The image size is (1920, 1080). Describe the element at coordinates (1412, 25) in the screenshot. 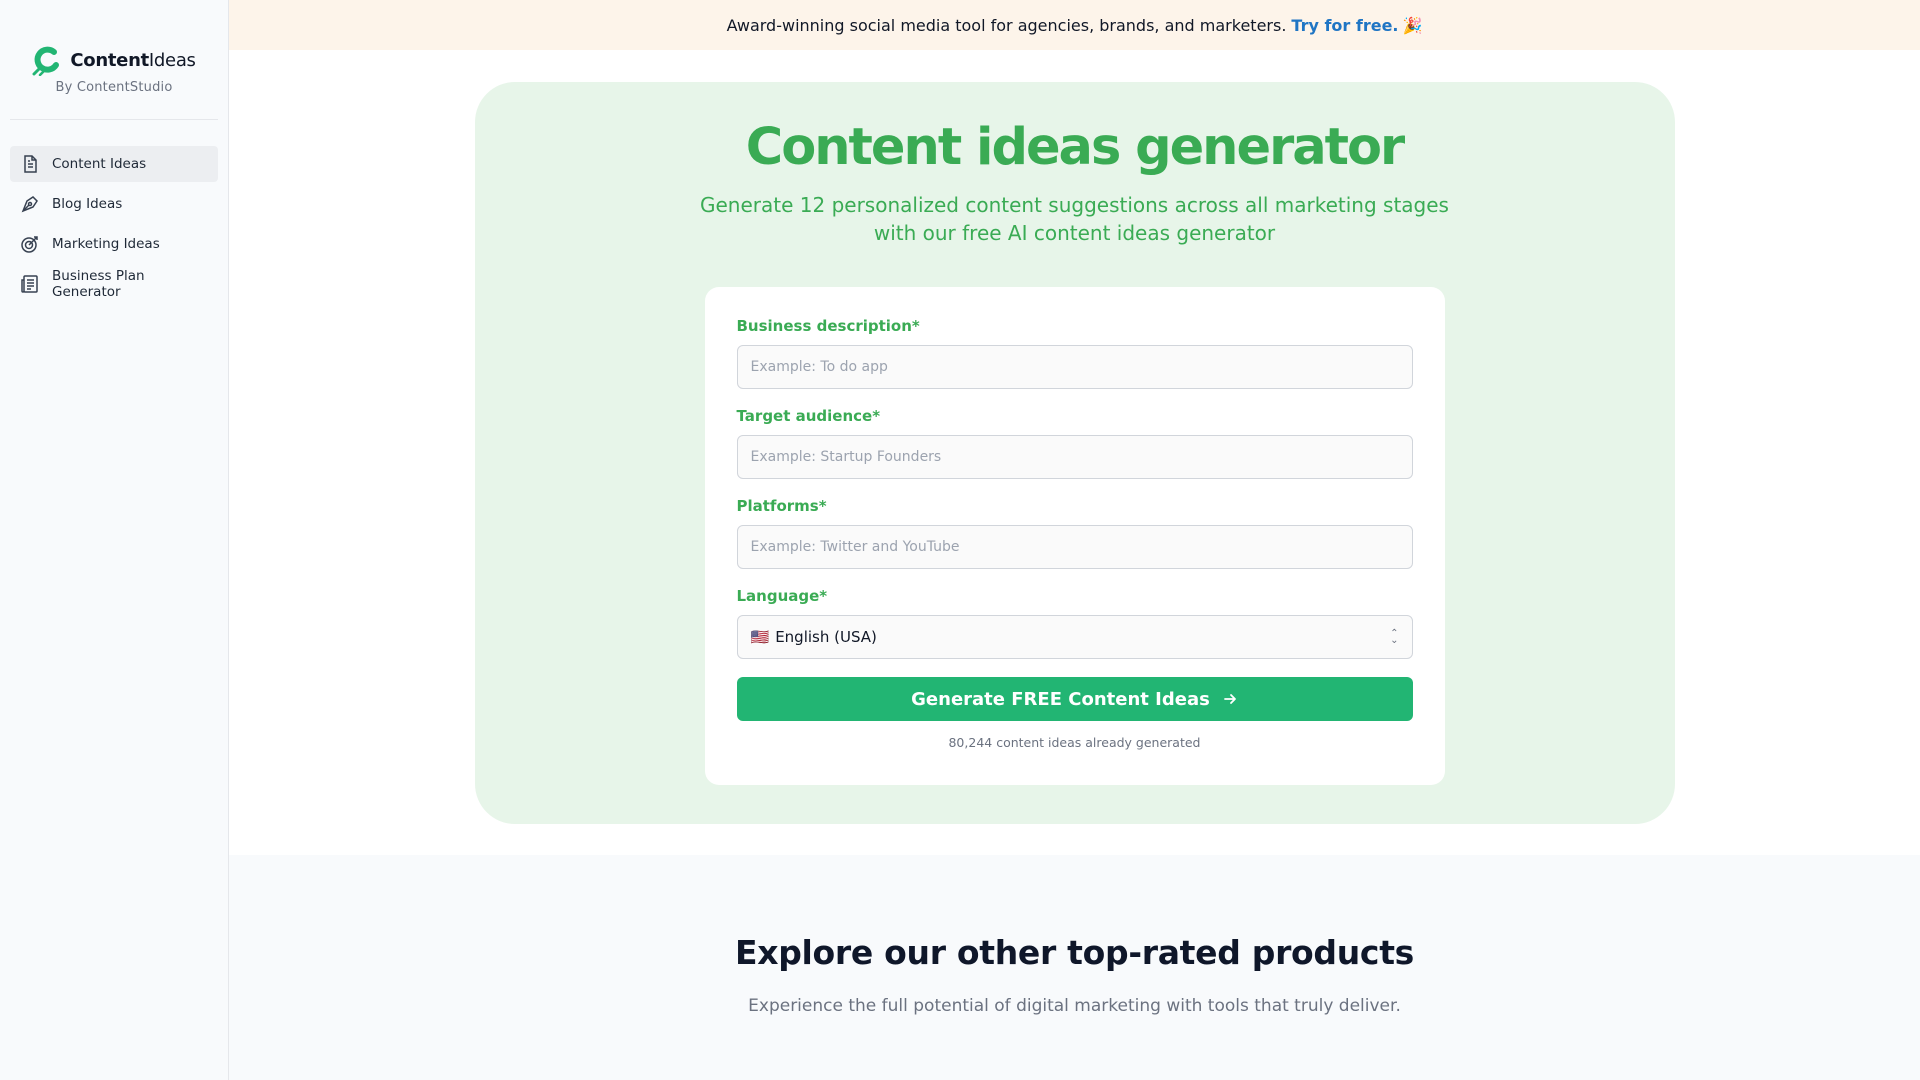

I see `party-popper-icon: 🎉` at that location.